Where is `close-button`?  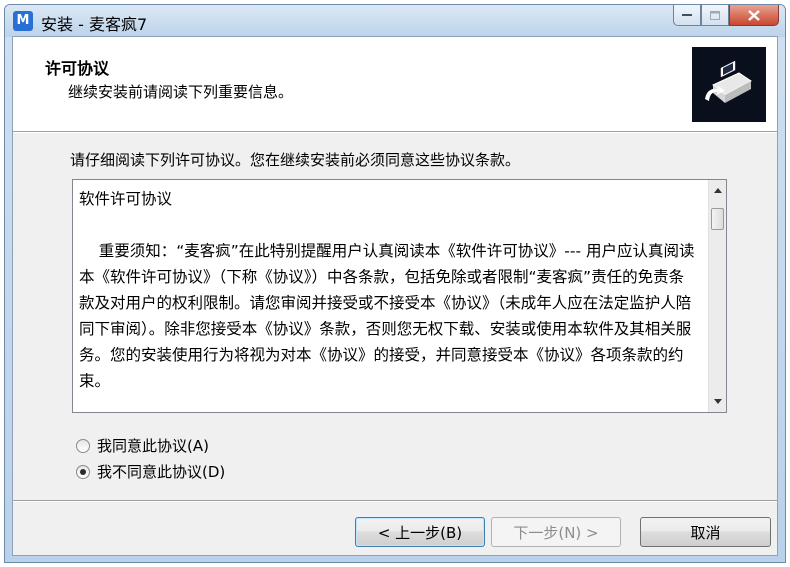
close-button is located at coordinates (754, 15).